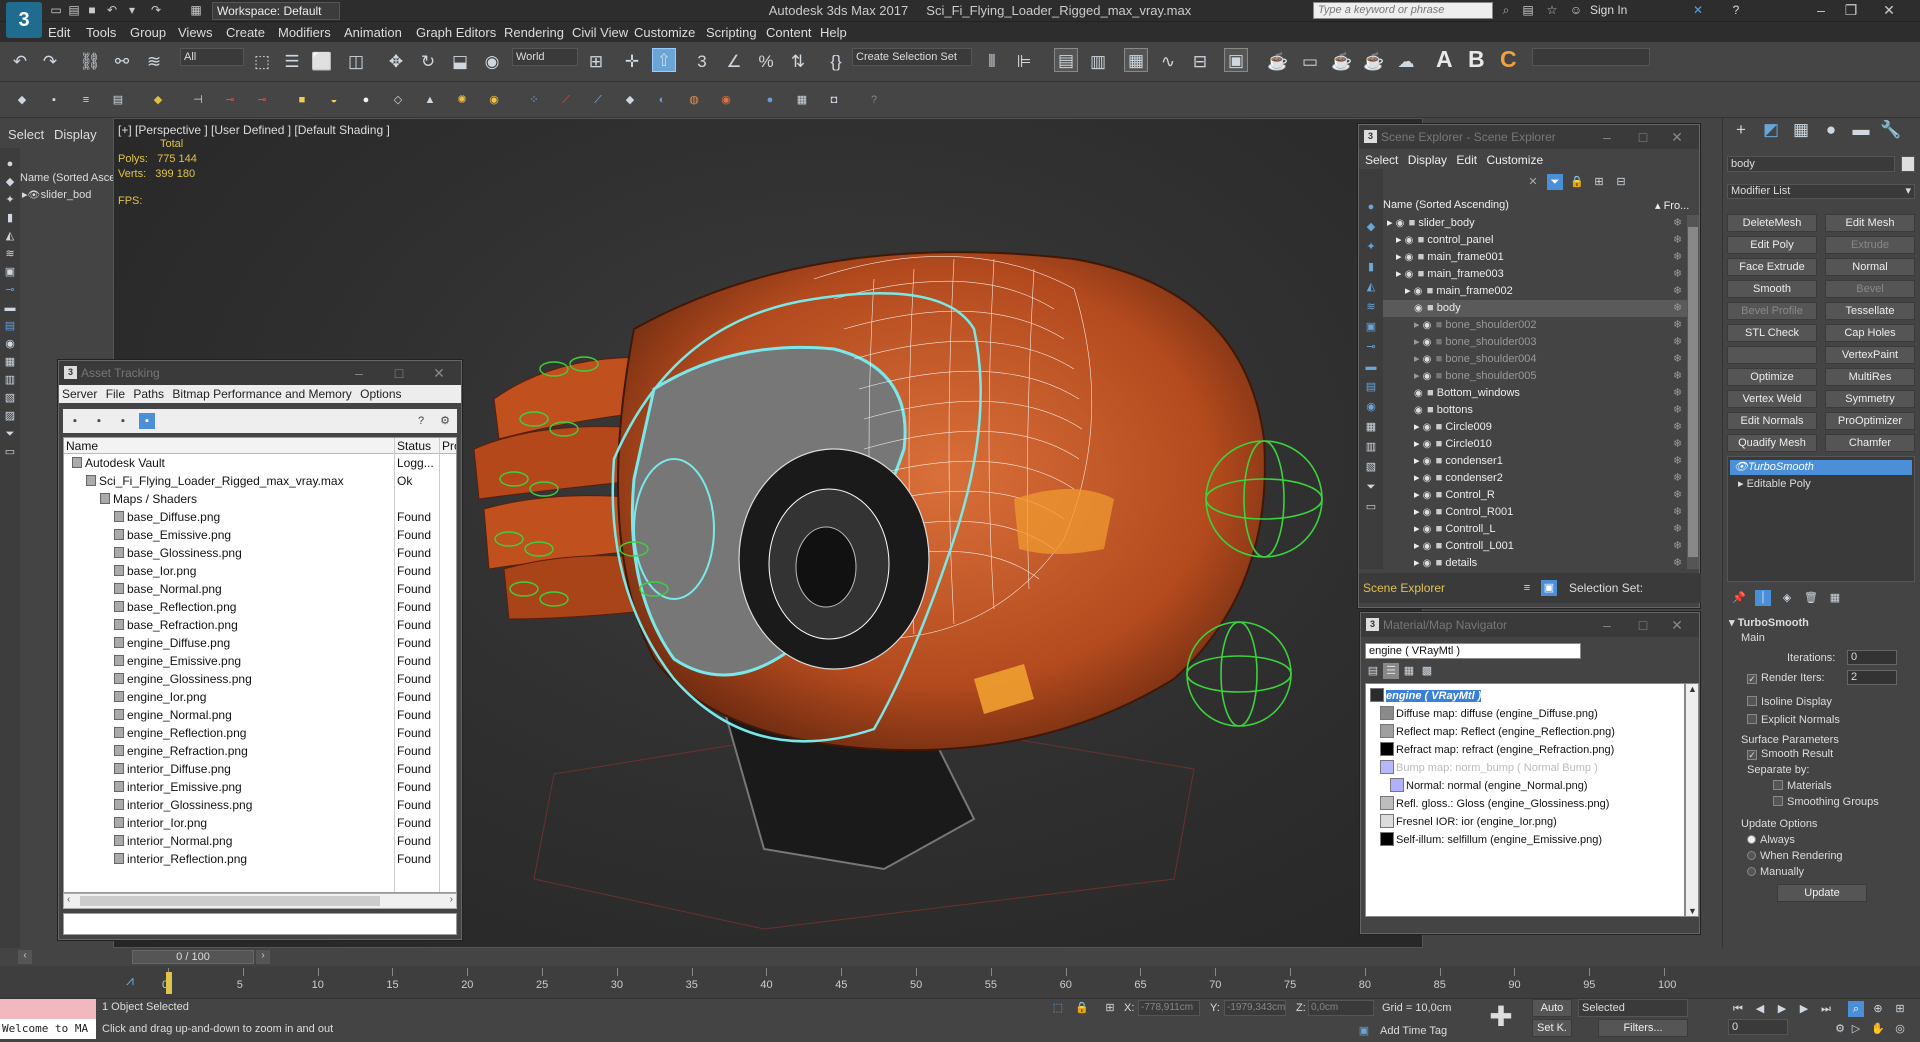  What do you see at coordinates (1535, 240) in the screenshot?
I see `scene-tree-item: ▸ ◉ ■ control_panel ❄` at bounding box center [1535, 240].